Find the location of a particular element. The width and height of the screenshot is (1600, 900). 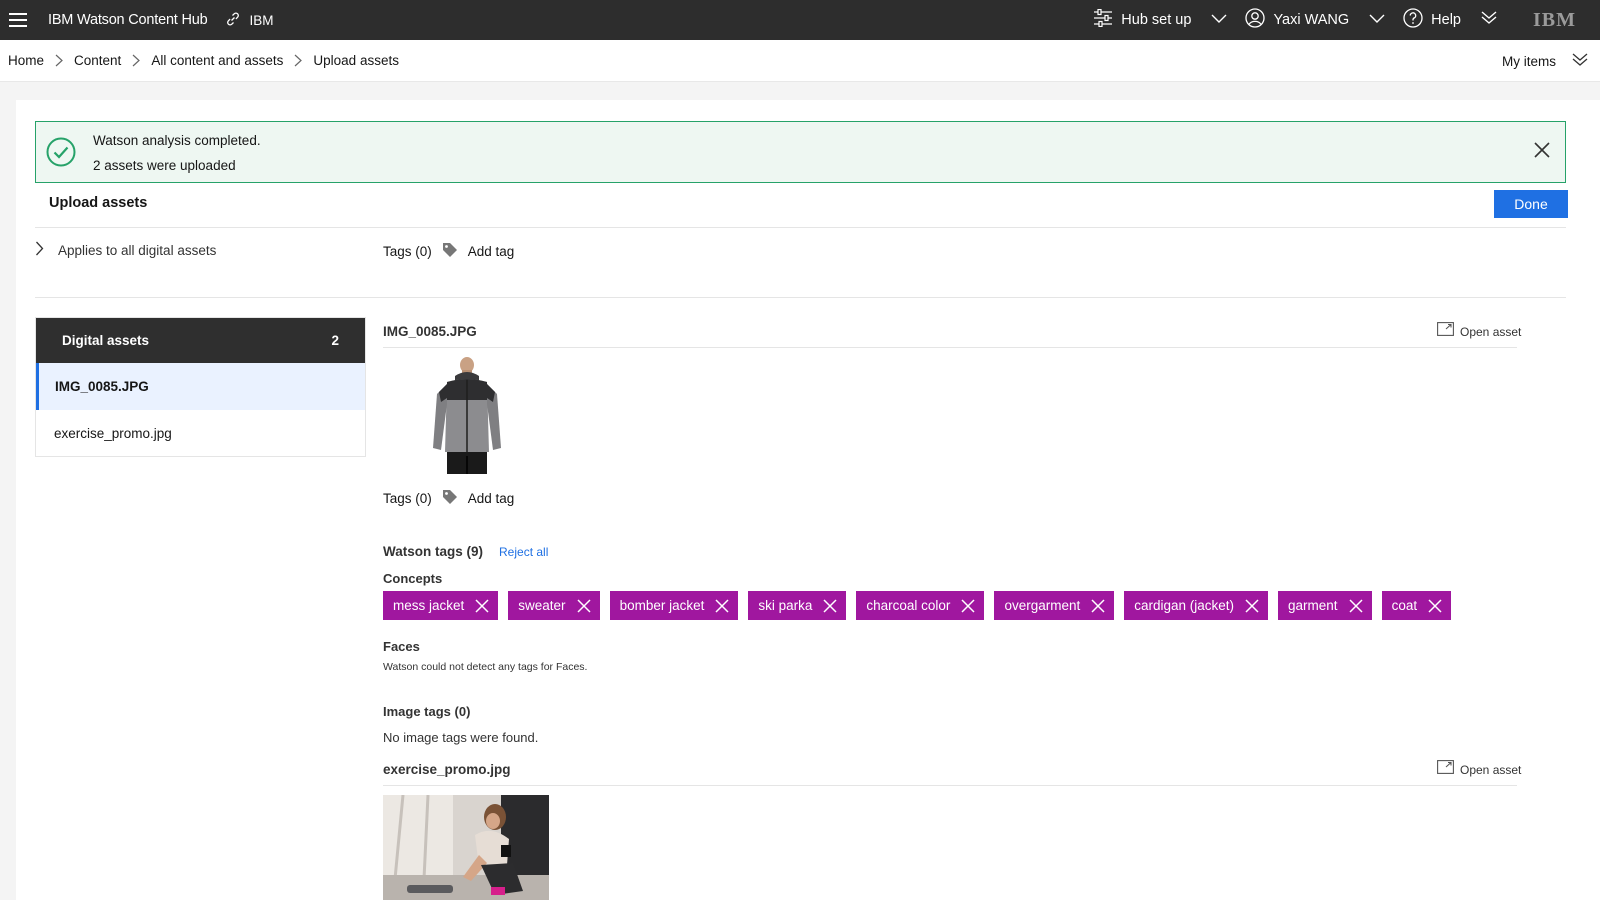

settings-sliders-icon is located at coordinates (1103, 19).